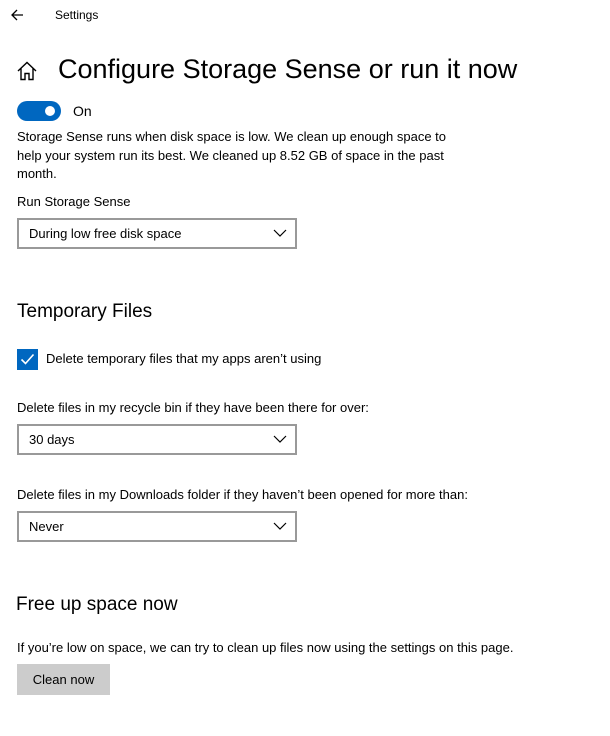 This screenshot has width=610, height=736. I want to click on recycle-bin-dropdown: 30 days, so click(157, 439).